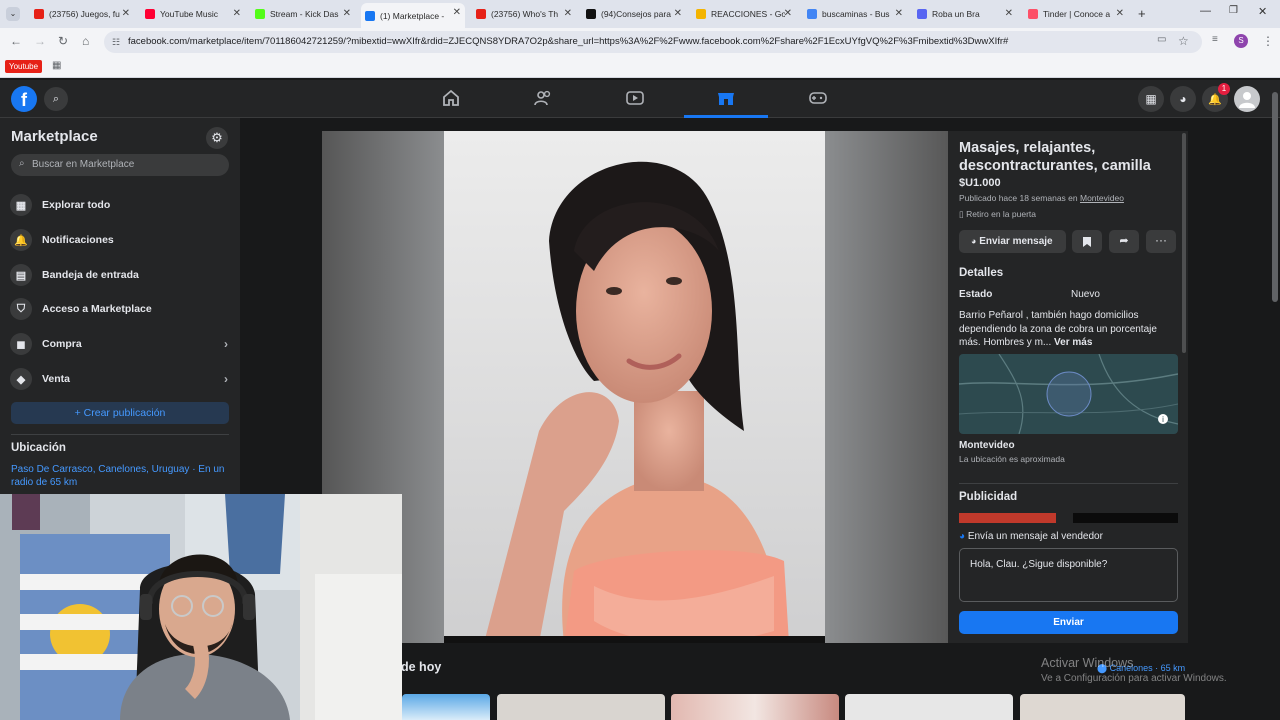  I want to click on bookmarks-bar: Youtube ▦, so click(640, 67).